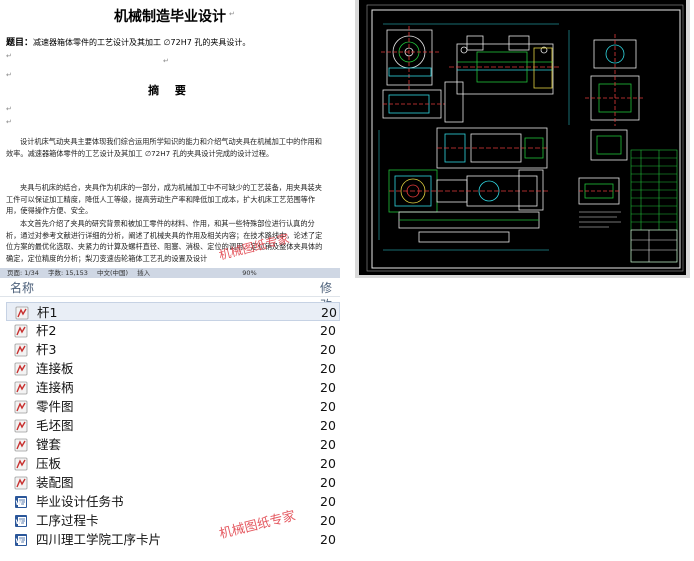 The width and height of the screenshot is (694, 561). I want to click on title-block, so click(654, 246).